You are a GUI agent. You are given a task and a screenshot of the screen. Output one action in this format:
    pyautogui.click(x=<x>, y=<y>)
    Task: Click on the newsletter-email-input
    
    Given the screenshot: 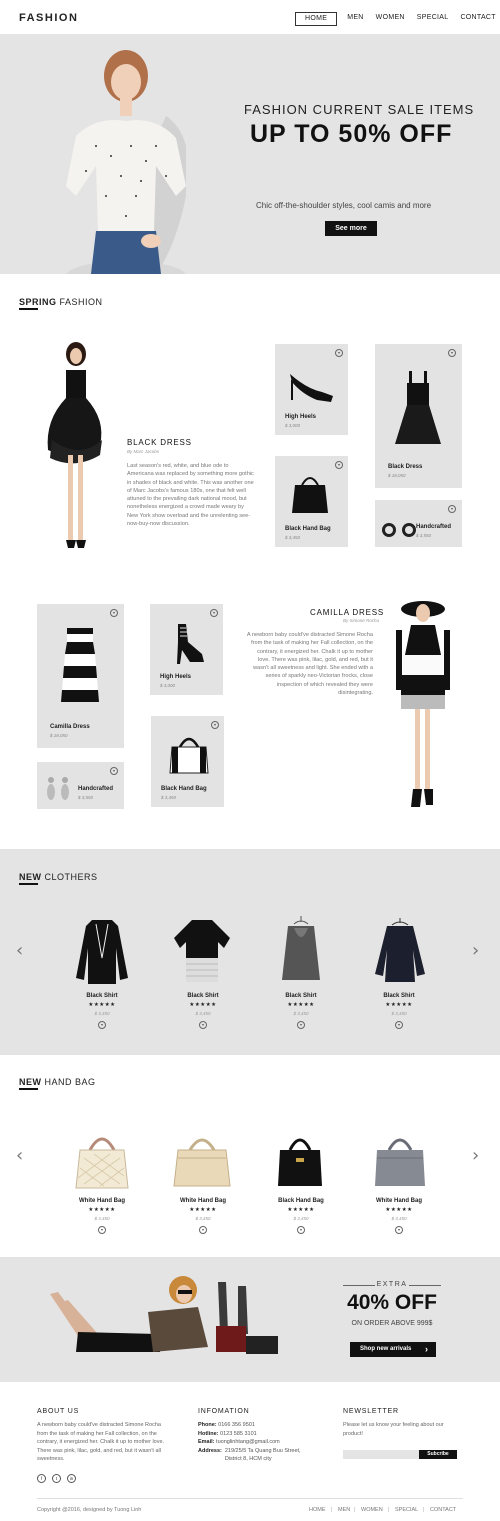 What is the action you would take?
    pyautogui.click(x=381, y=1454)
    